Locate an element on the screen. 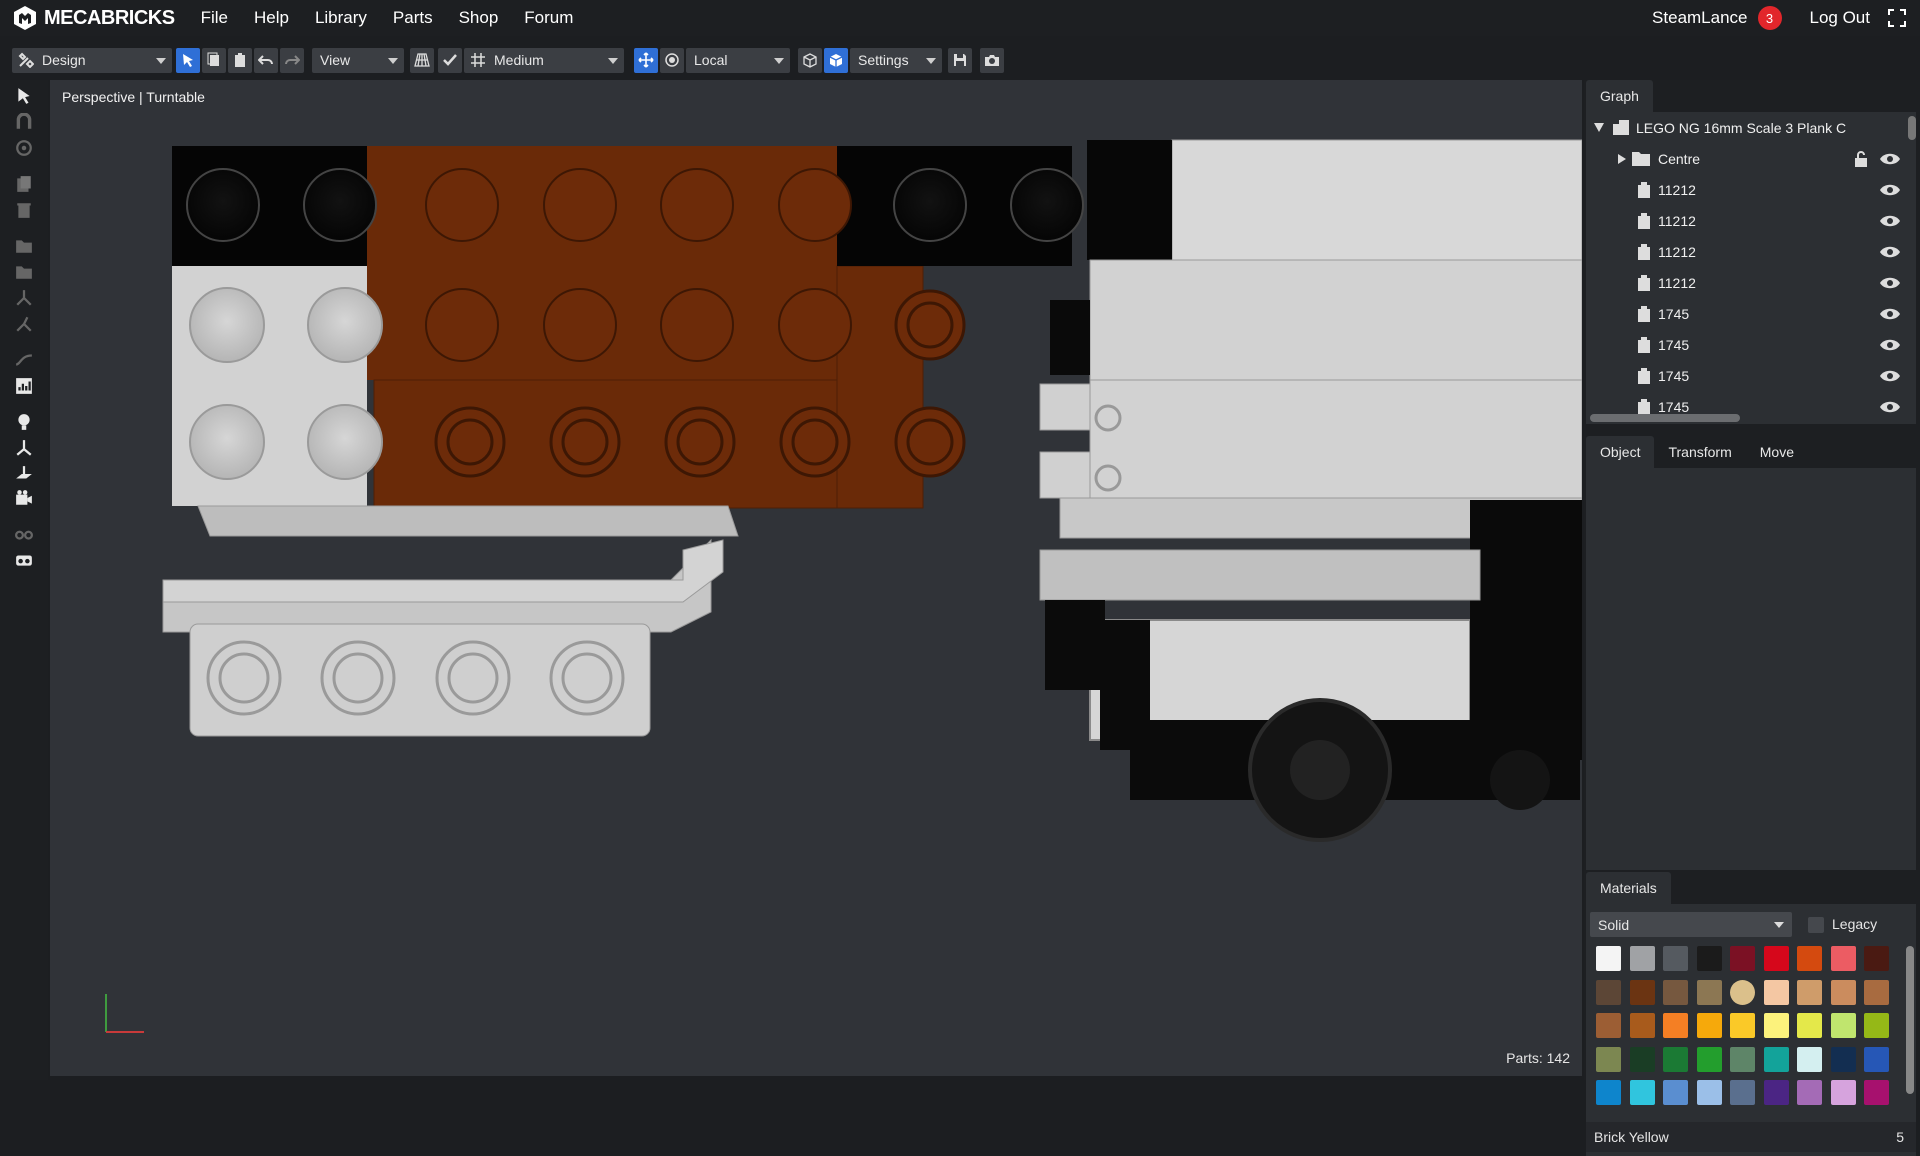 Image resolution: width=1920 pixels, height=1156 pixels. wireframe-button is located at coordinates (810, 60).